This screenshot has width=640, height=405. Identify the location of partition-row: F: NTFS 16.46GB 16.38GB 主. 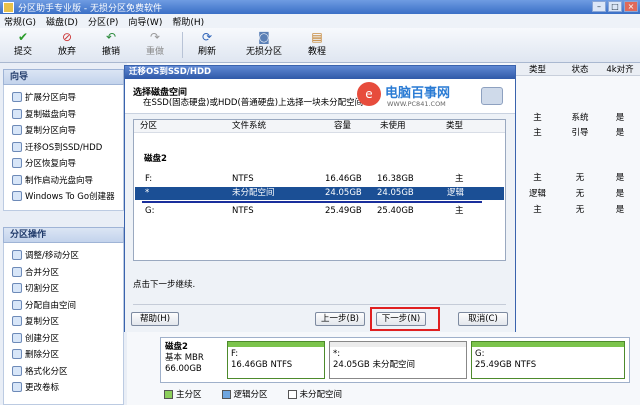
(319, 179).